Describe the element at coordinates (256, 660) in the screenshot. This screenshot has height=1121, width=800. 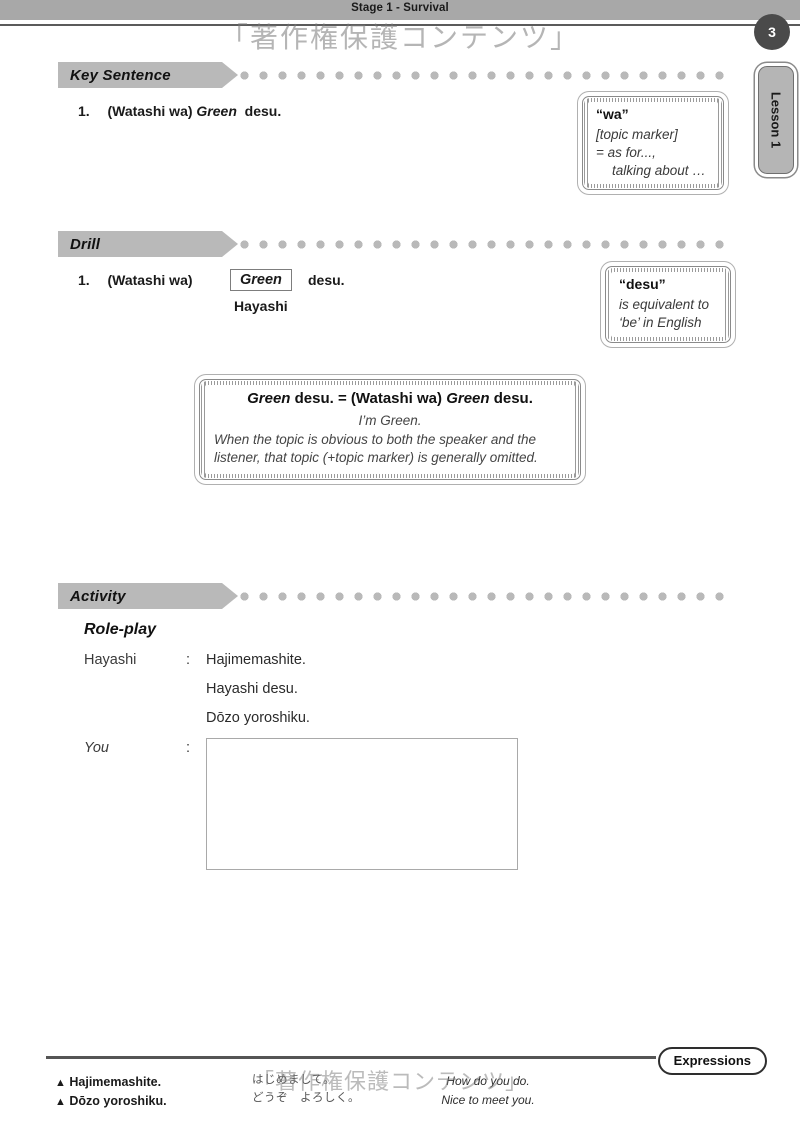
I see `dialogue-line-hayashi-1: Hajimemashite.` at that location.